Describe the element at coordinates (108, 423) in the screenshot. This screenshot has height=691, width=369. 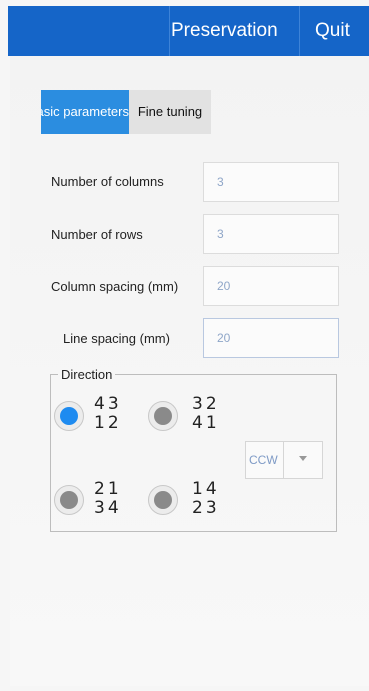
I see `direction-option-1-bottom: 12` at that location.